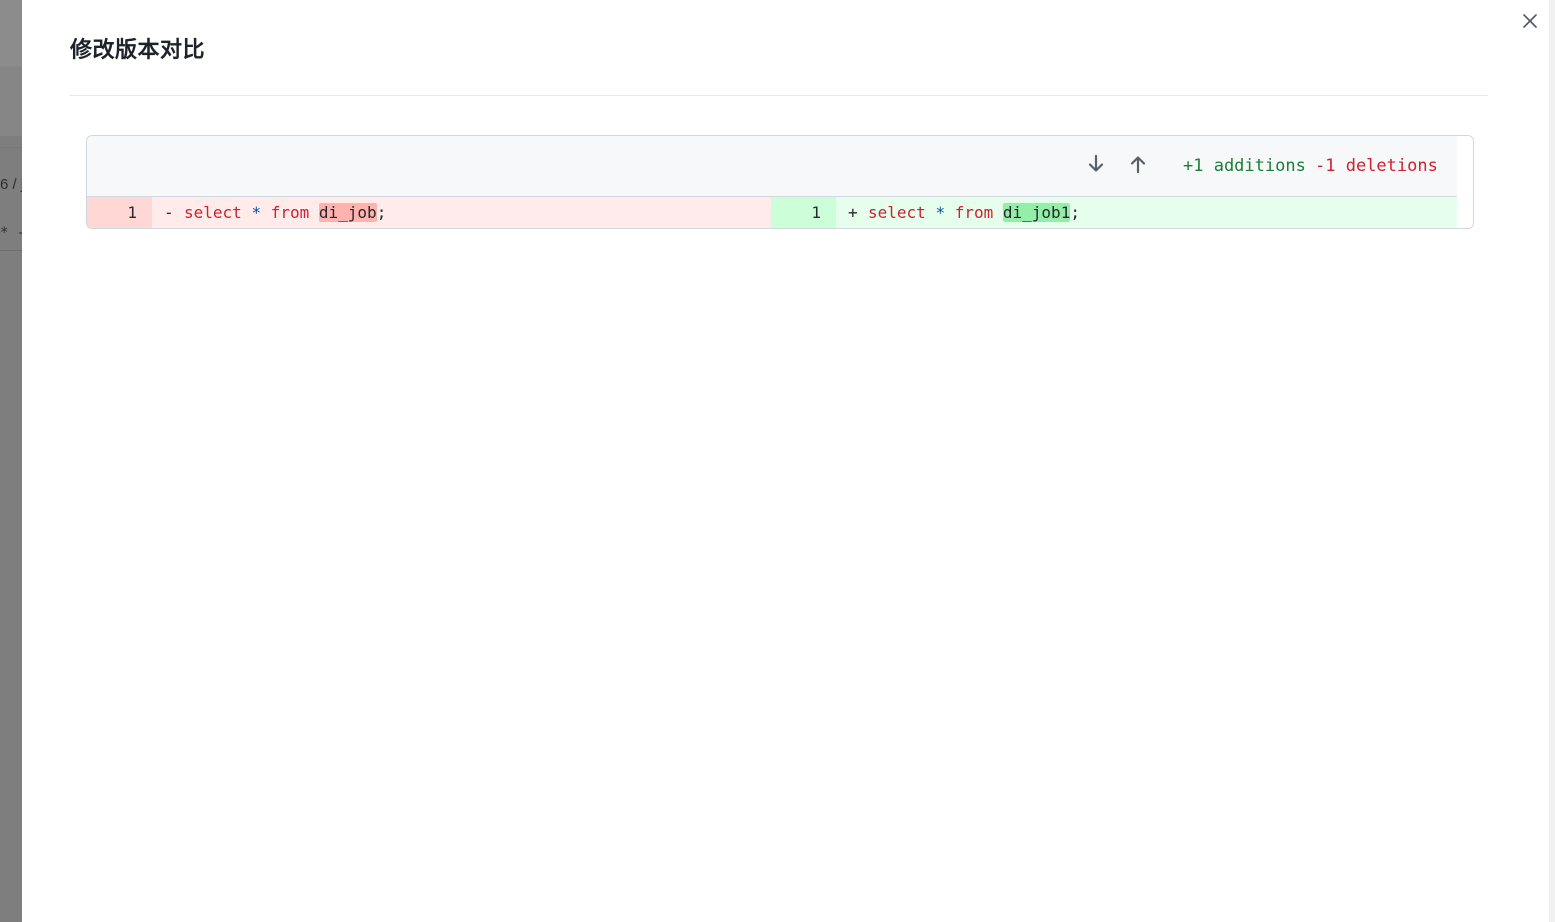 The height and width of the screenshot is (922, 1555). What do you see at coordinates (11, 147) in the screenshot?
I see `background-divider` at bounding box center [11, 147].